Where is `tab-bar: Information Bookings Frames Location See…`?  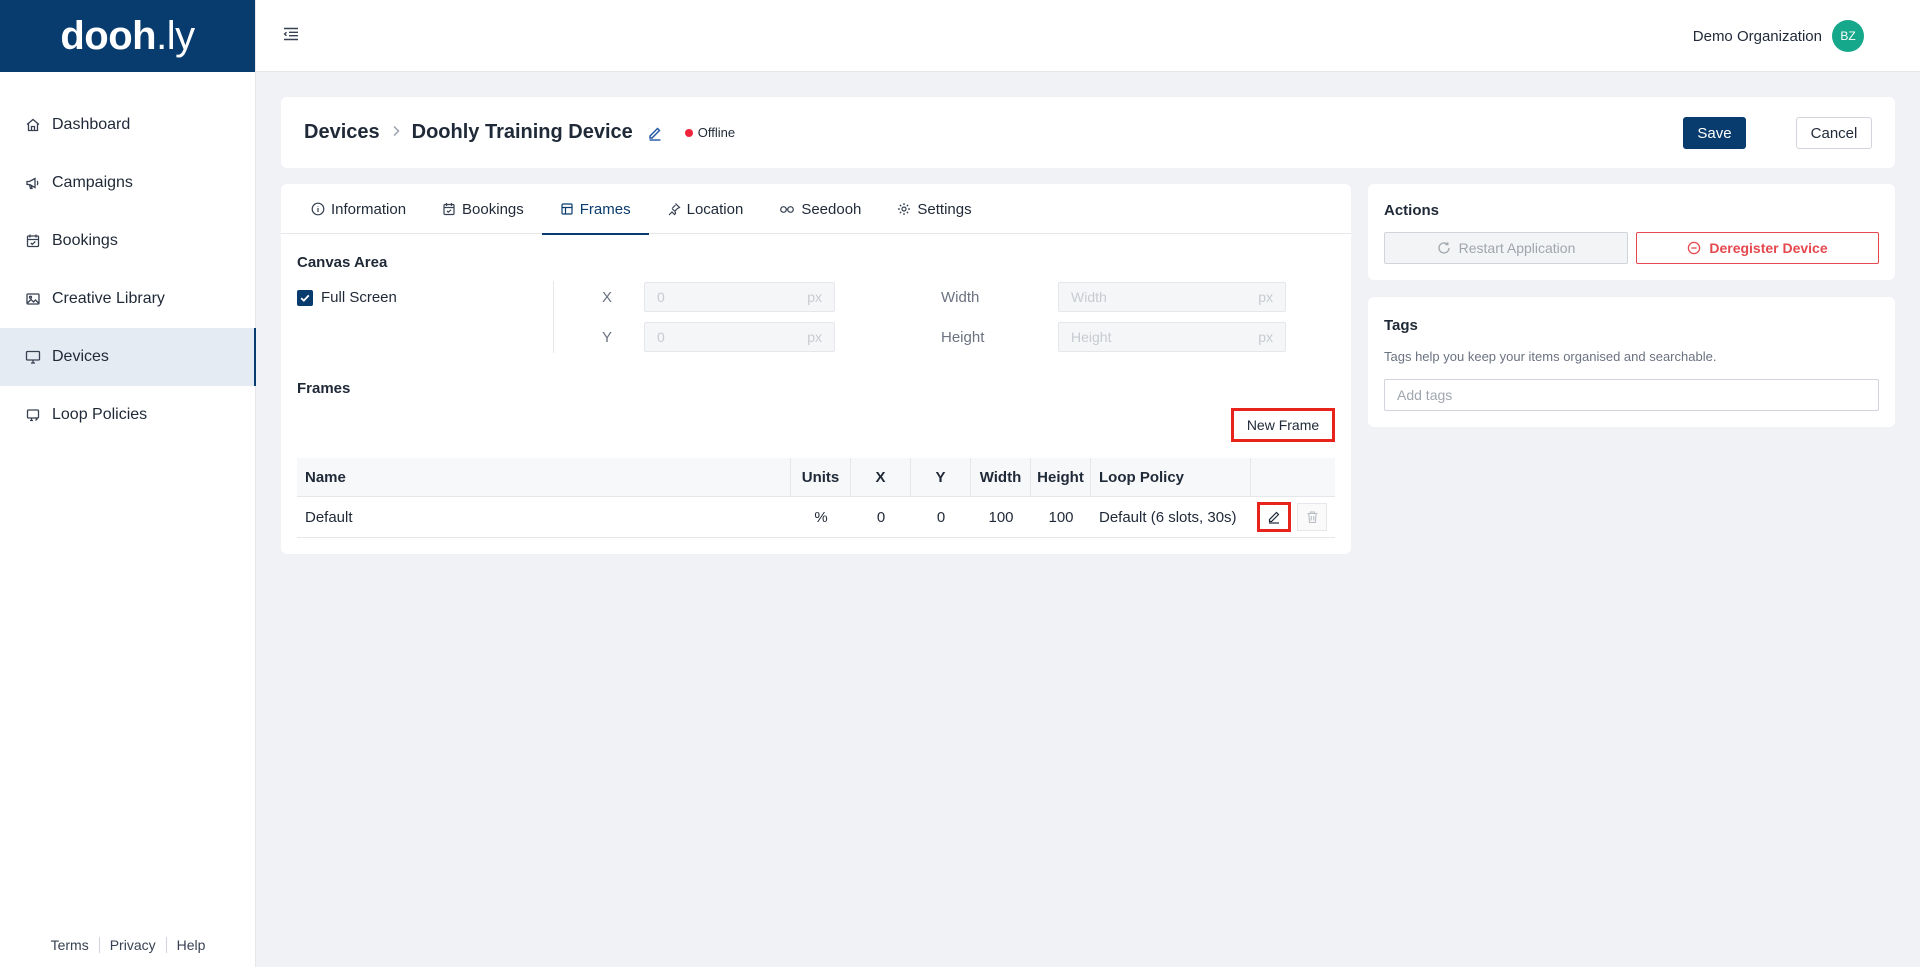
tab-bar: Information Bookings Frames Location See… is located at coordinates (816, 209).